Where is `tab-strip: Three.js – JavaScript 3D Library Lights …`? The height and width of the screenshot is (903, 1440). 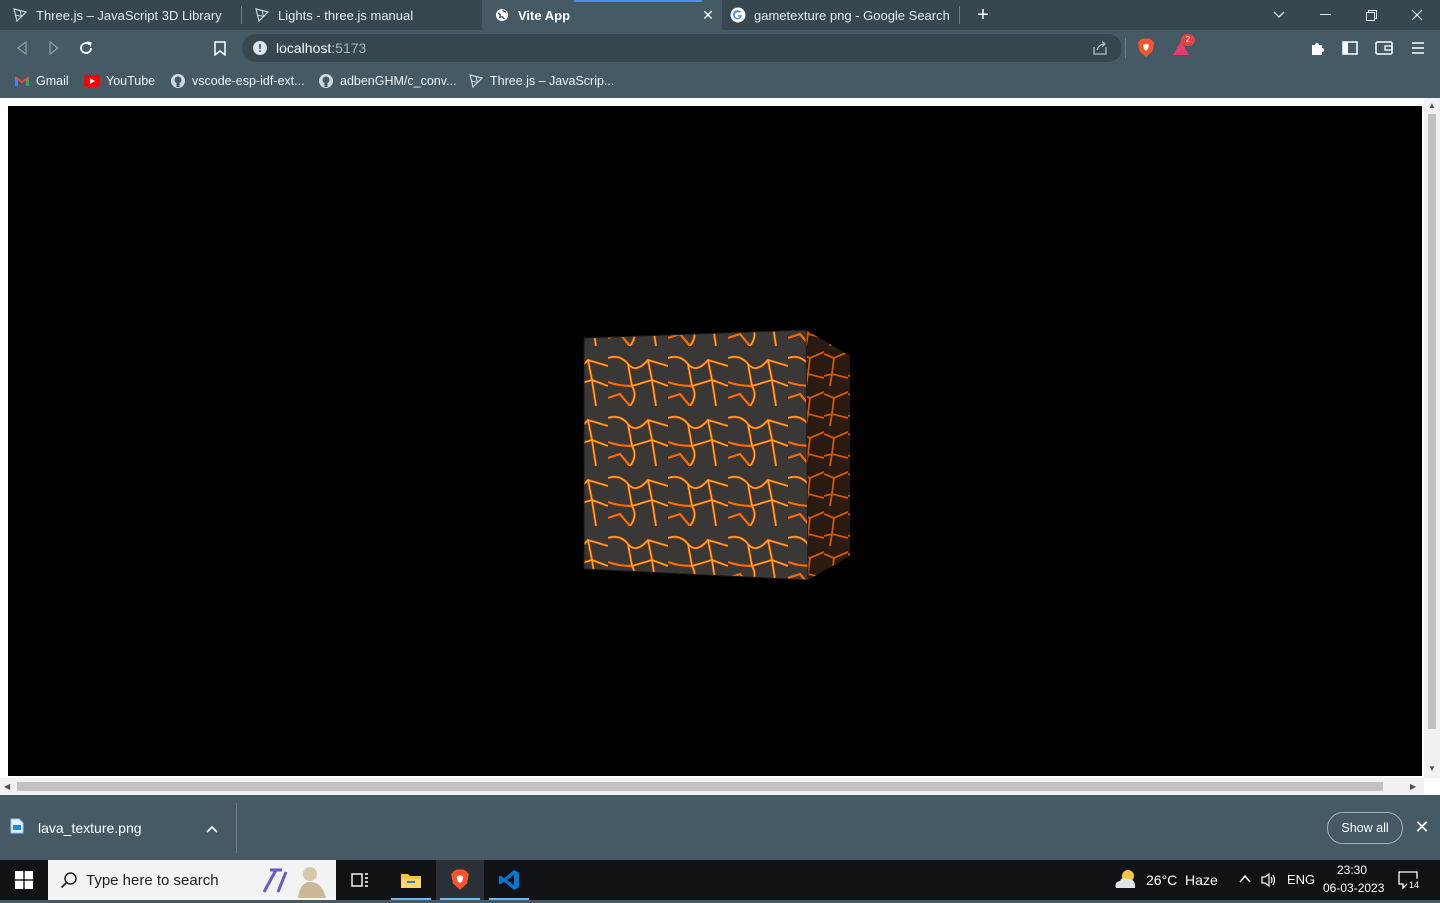
tab-strip: Three.js – JavaScript 3D Library Lights … is located at coordinates (720, 15).